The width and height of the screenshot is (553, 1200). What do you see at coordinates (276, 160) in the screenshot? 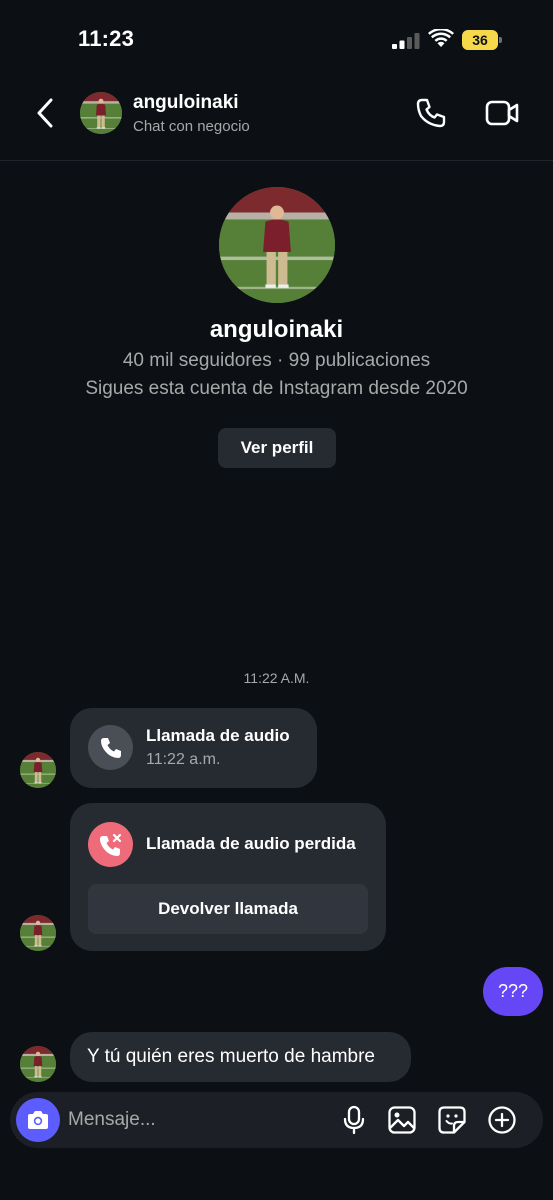
I see `header-divider` at bounding box center [276, 160].